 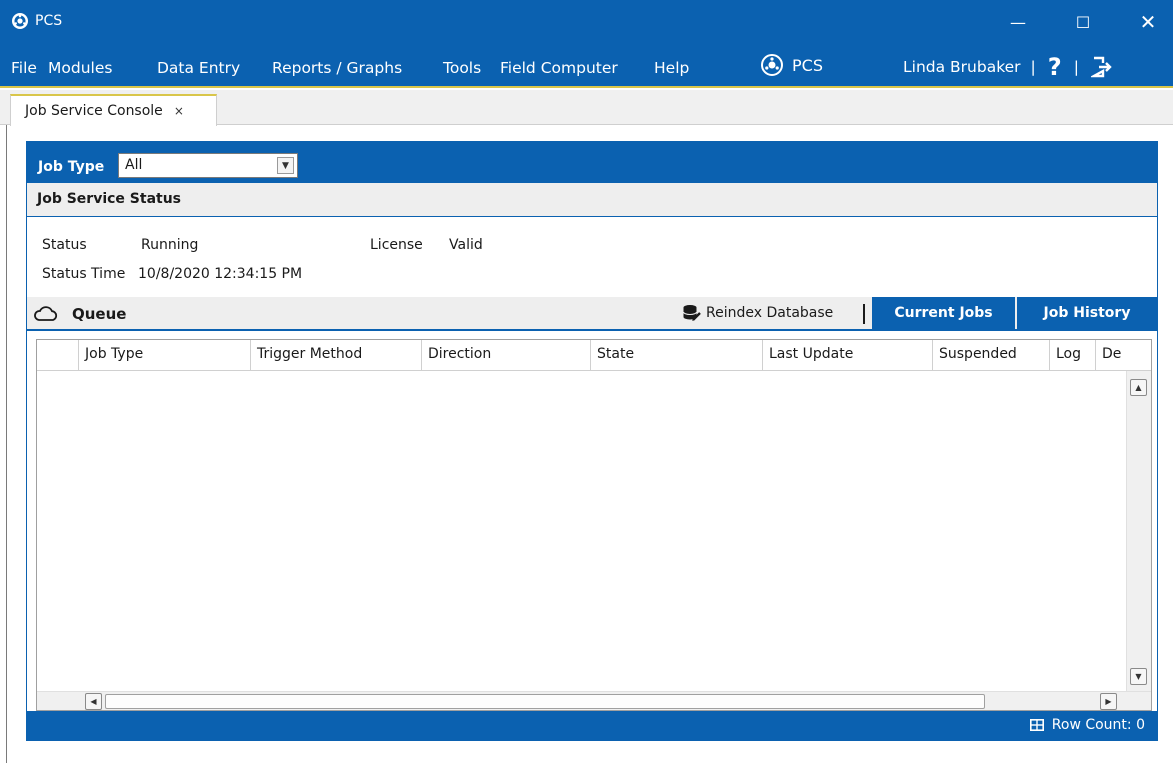 What do you see at coordinates (337, 68) in the screenshot?
I see `menu-reports-graphs: Reports / Graphs` at bounding box center [337, 68].